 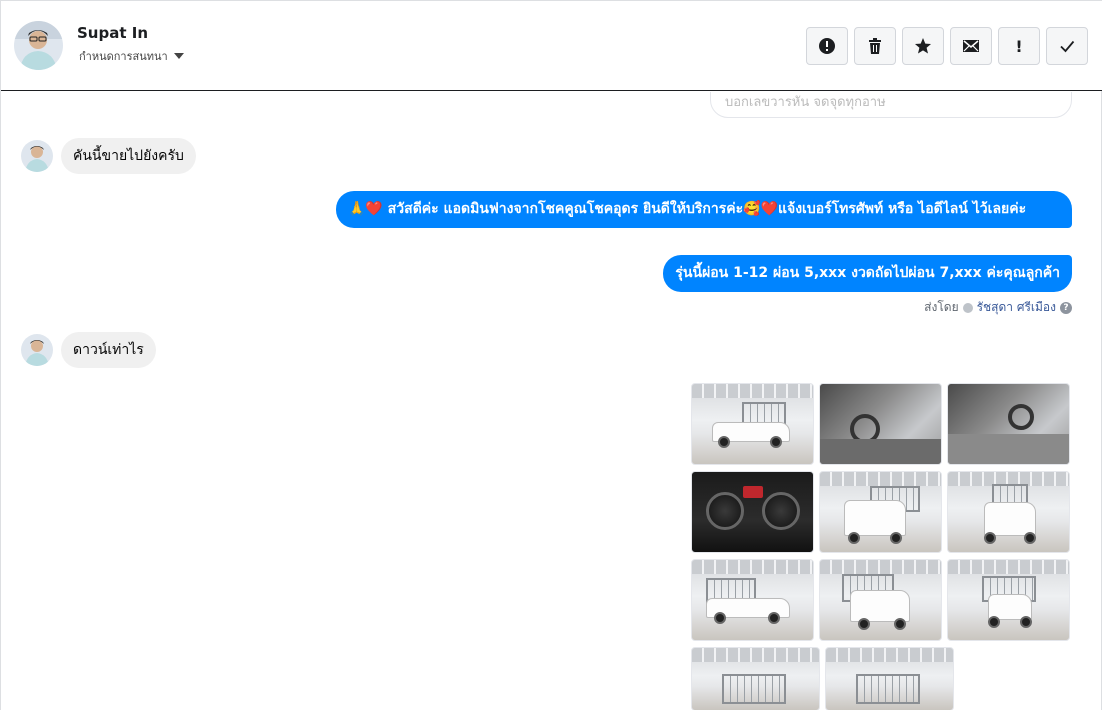 I want to click on star-icon, so click(x=923, y=46).